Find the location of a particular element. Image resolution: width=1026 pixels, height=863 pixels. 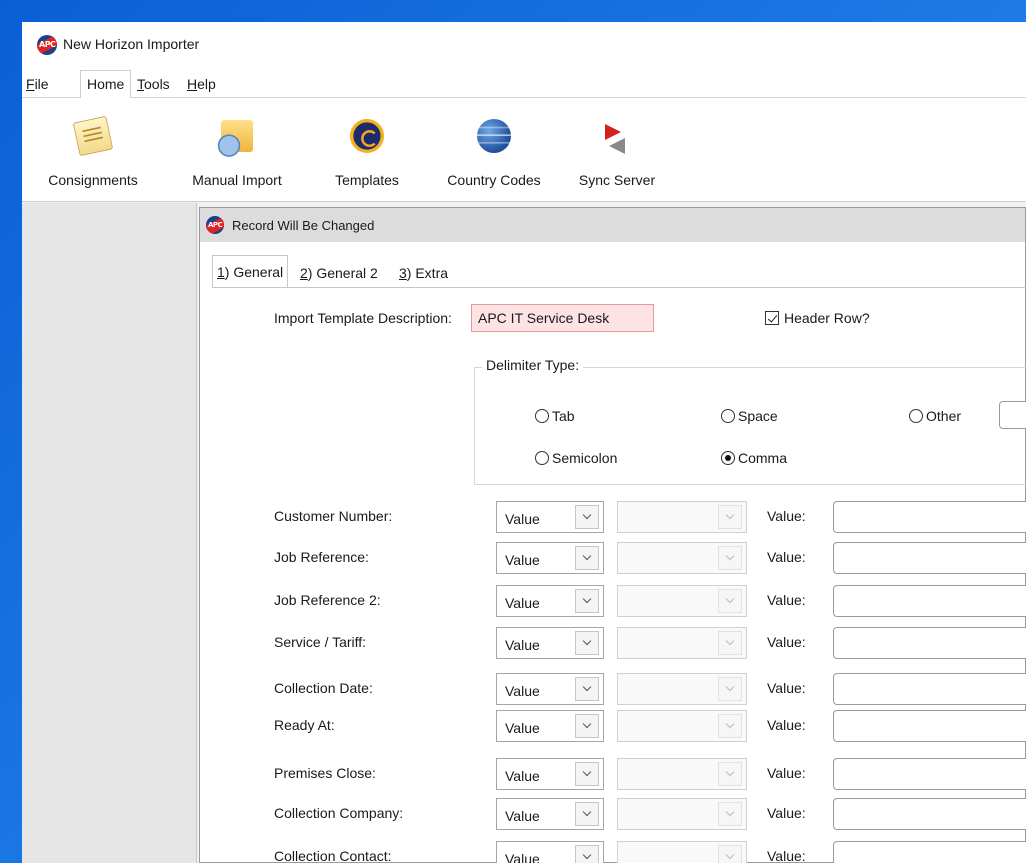

manual-import-label: Manual Import is located at coordinates (237, 180).